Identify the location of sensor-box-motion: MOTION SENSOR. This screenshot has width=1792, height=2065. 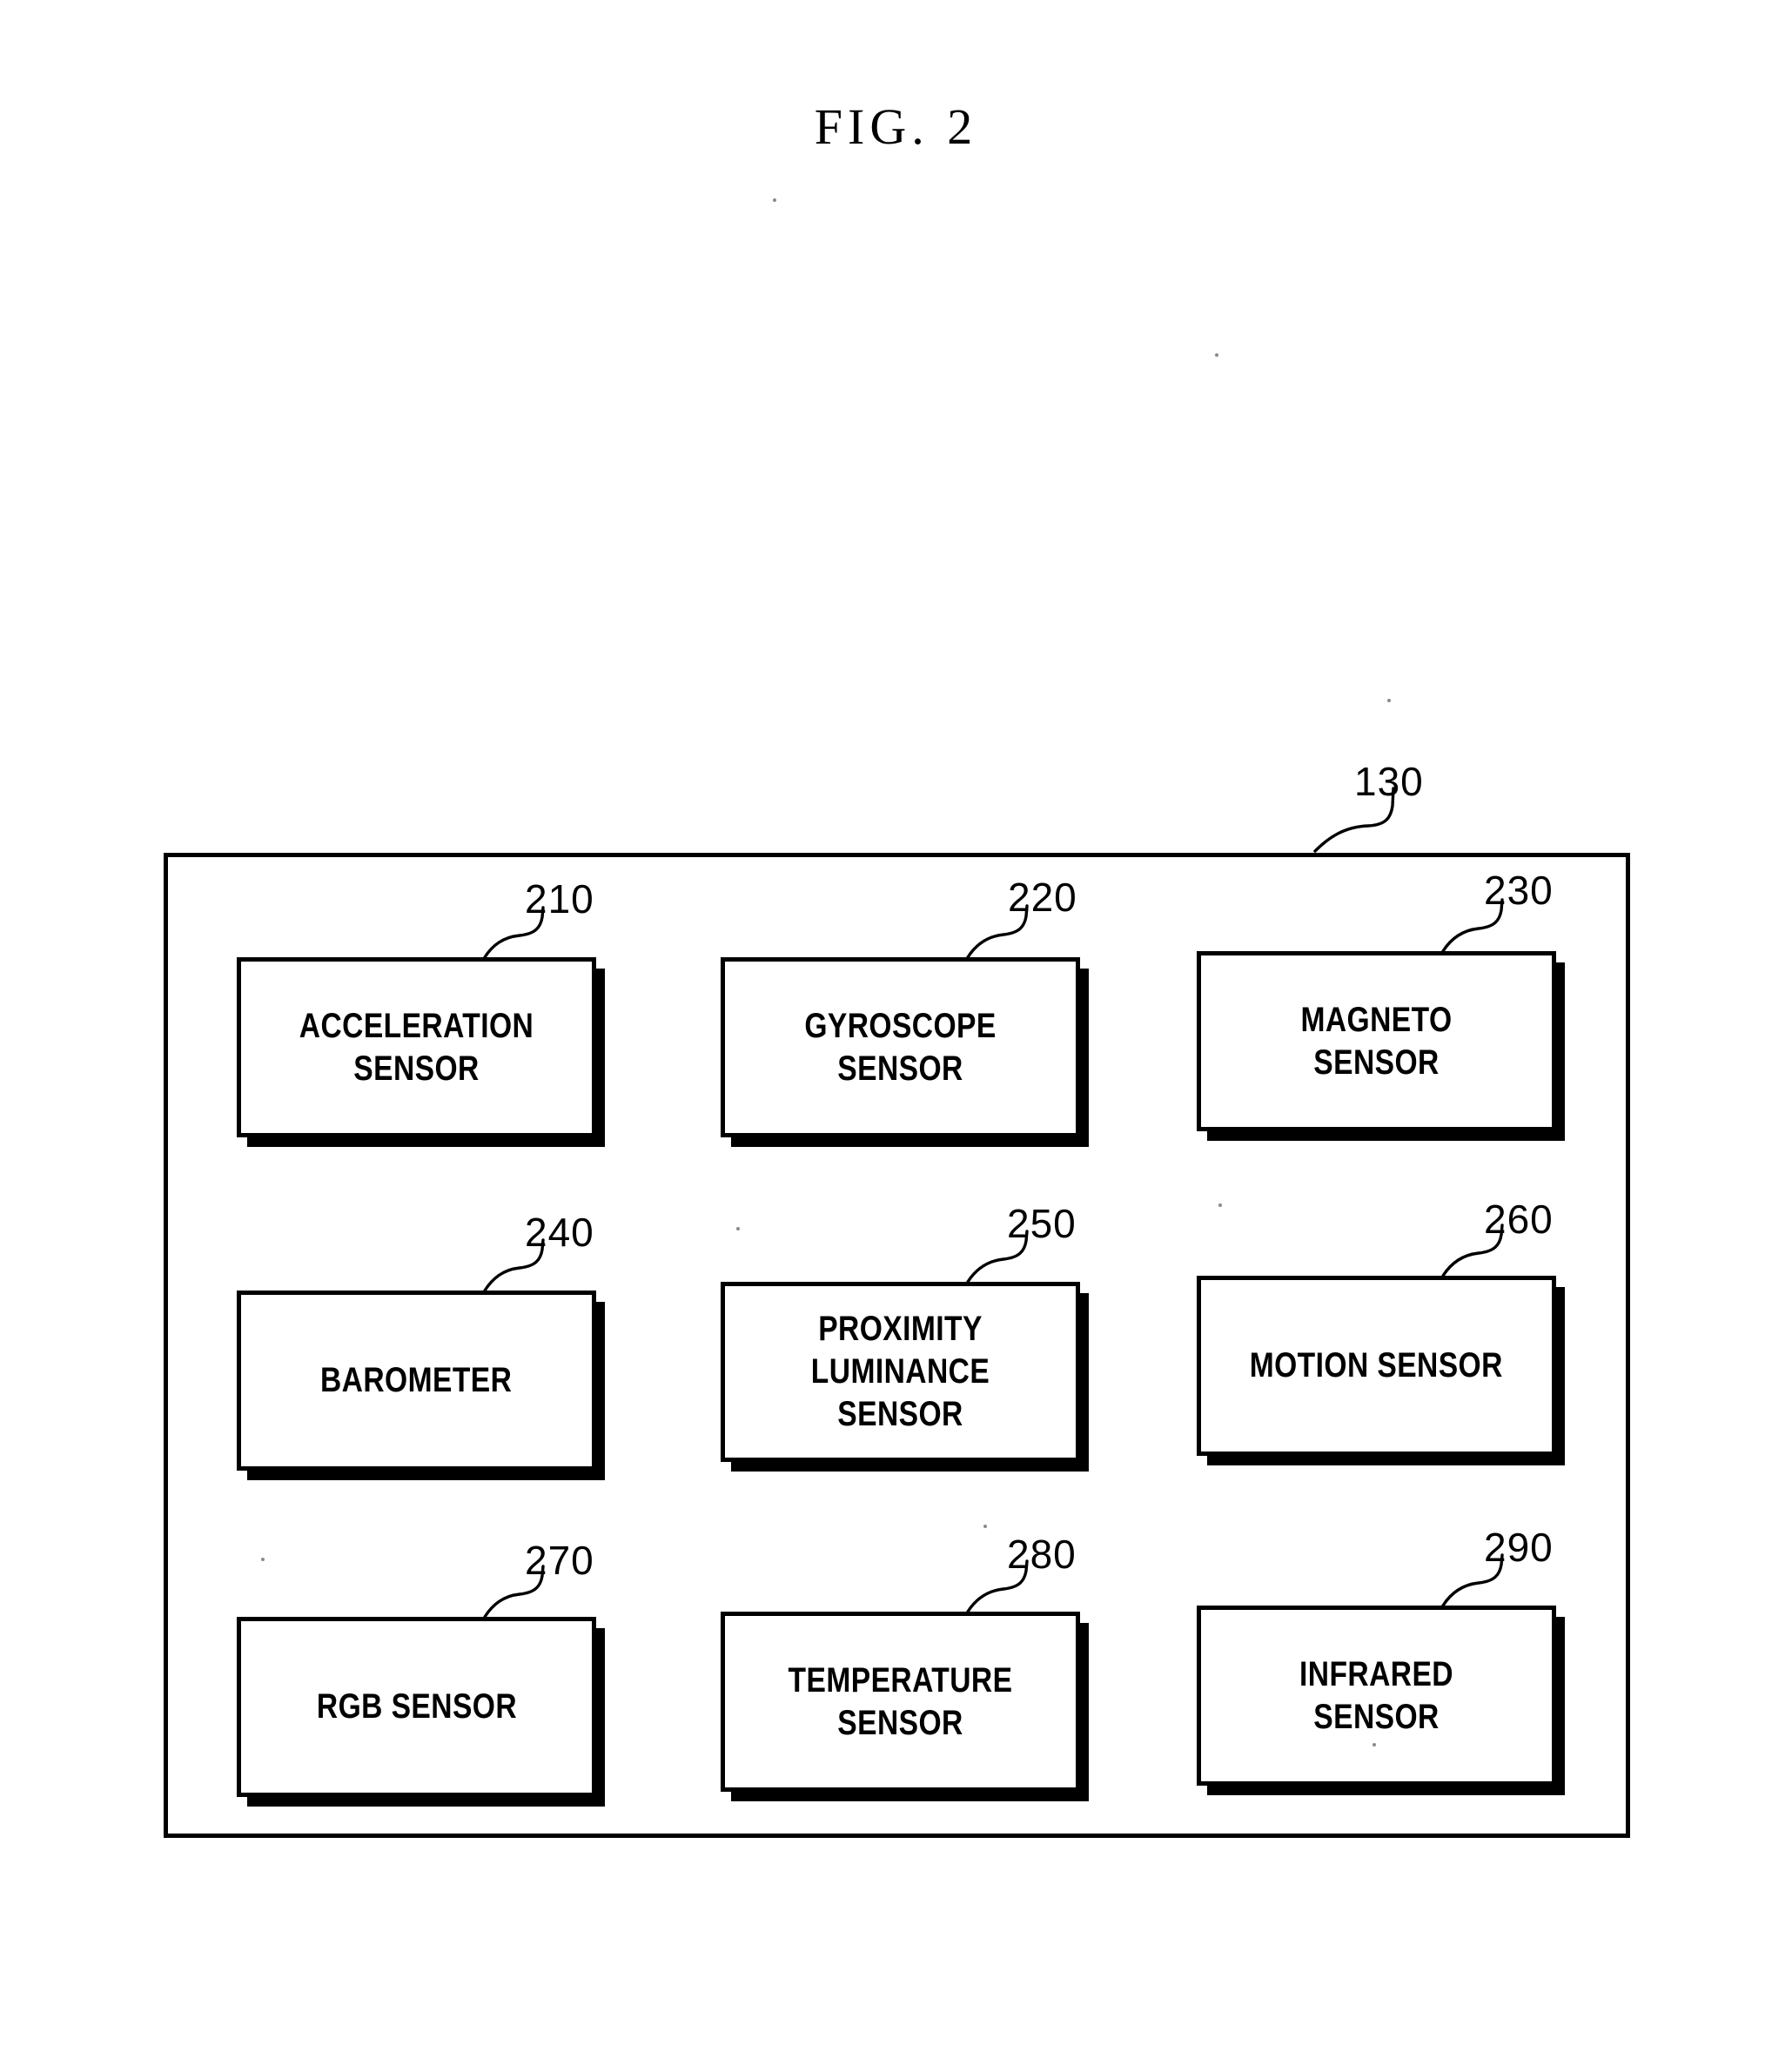
(1376, 1366).